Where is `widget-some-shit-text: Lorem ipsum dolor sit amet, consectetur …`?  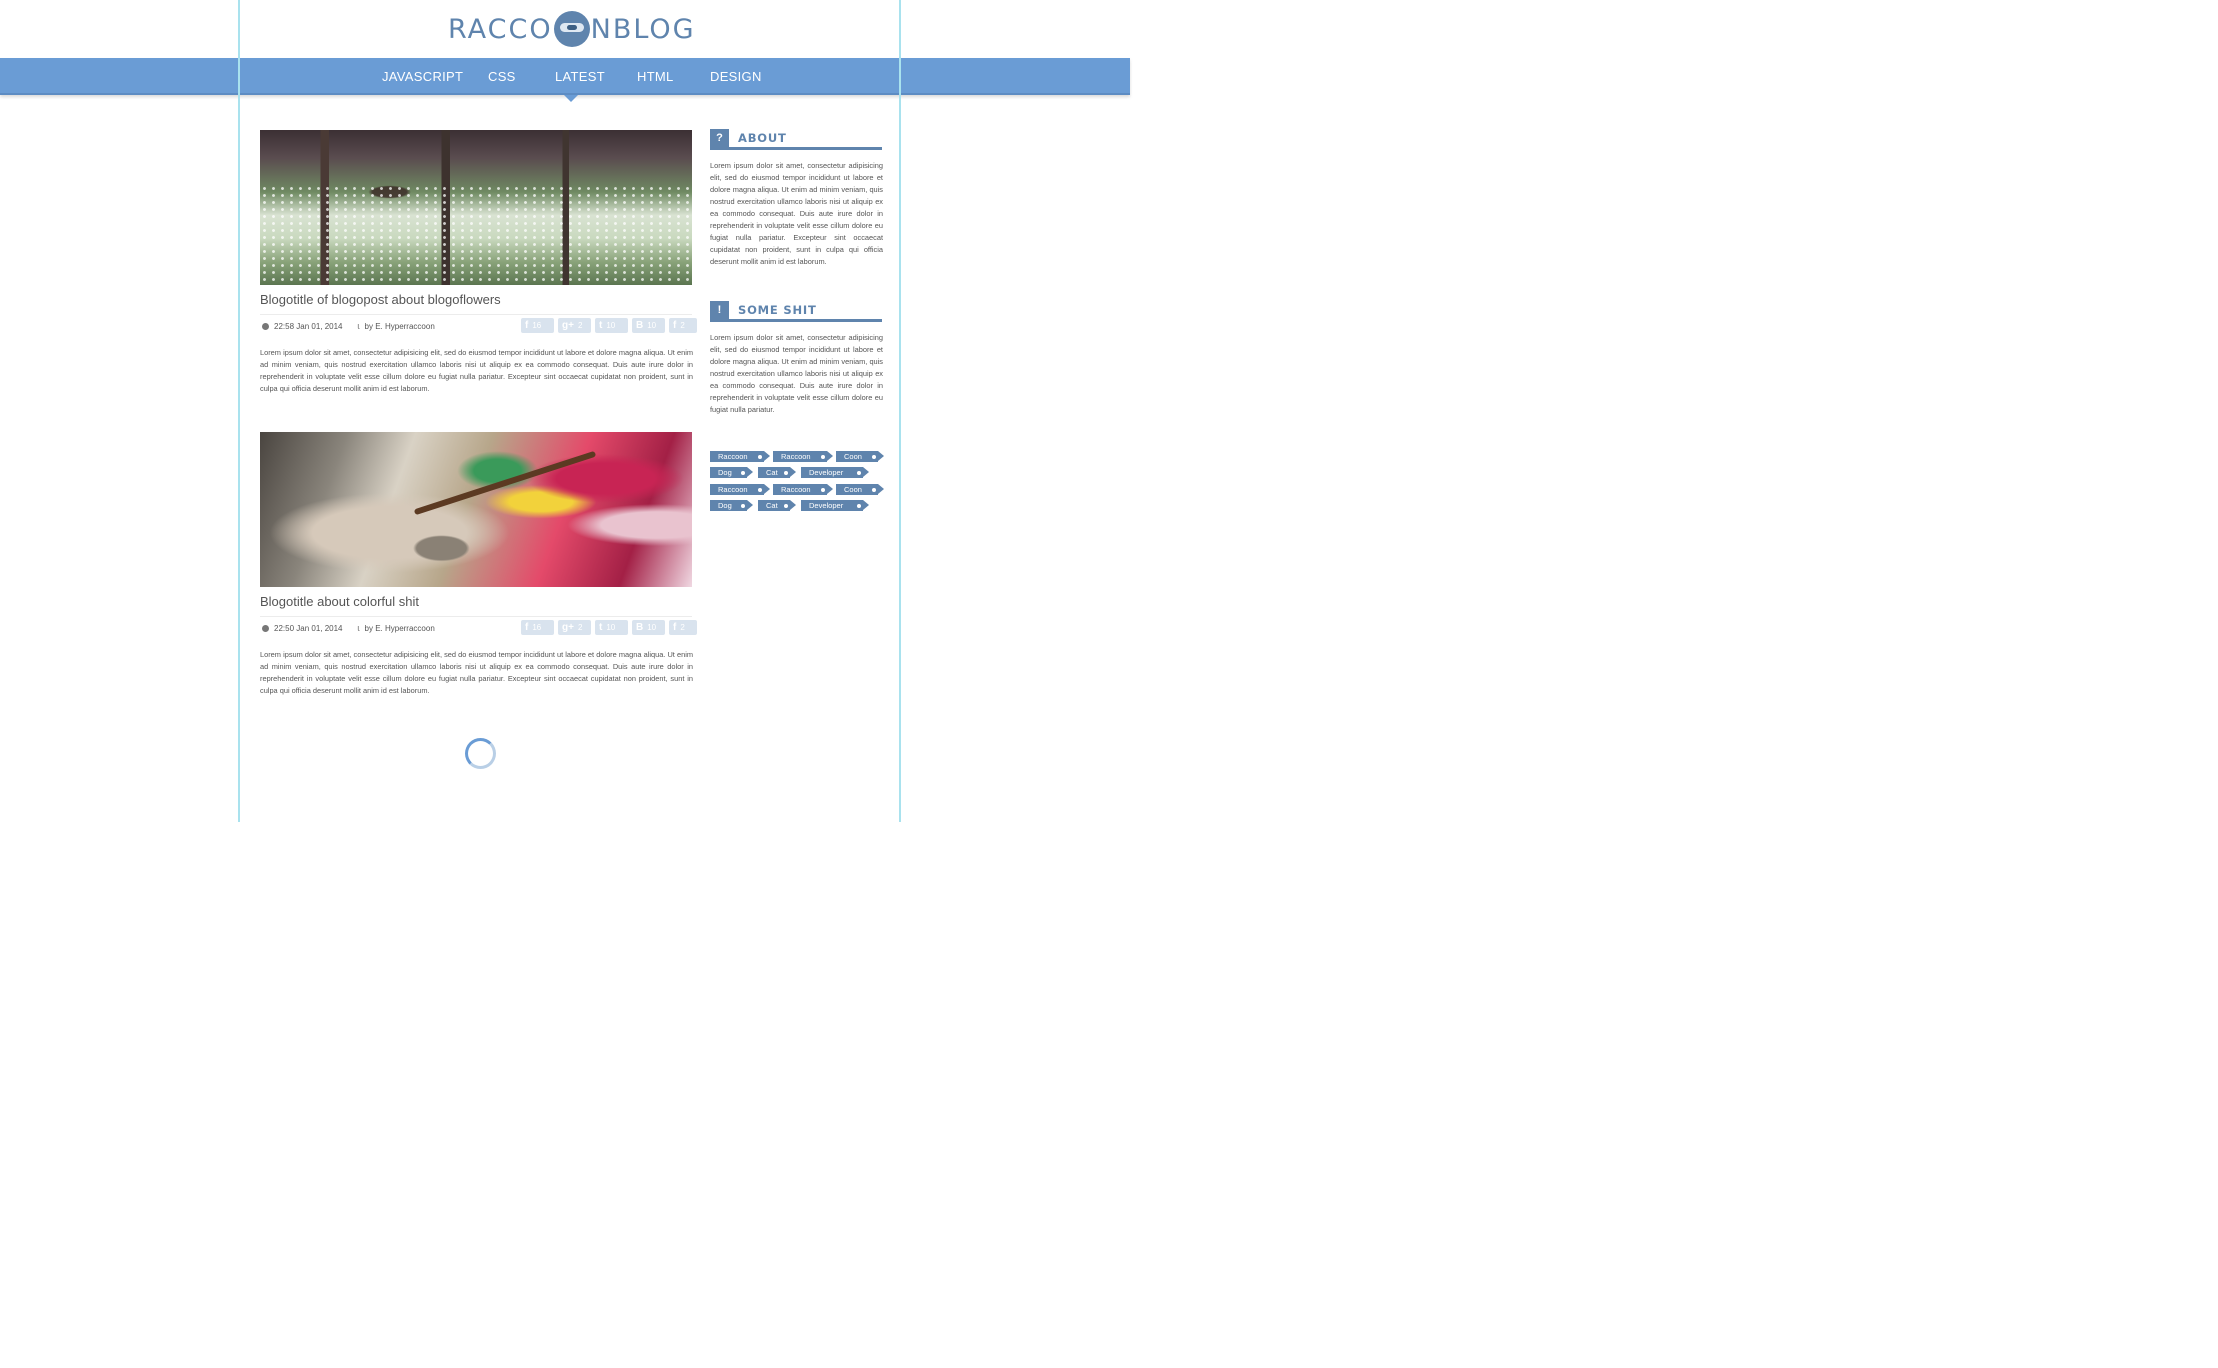 widget-some-shit-text: Lorem ipsum dolor sit amet, consectetur … is located at coordinates (796, 373).